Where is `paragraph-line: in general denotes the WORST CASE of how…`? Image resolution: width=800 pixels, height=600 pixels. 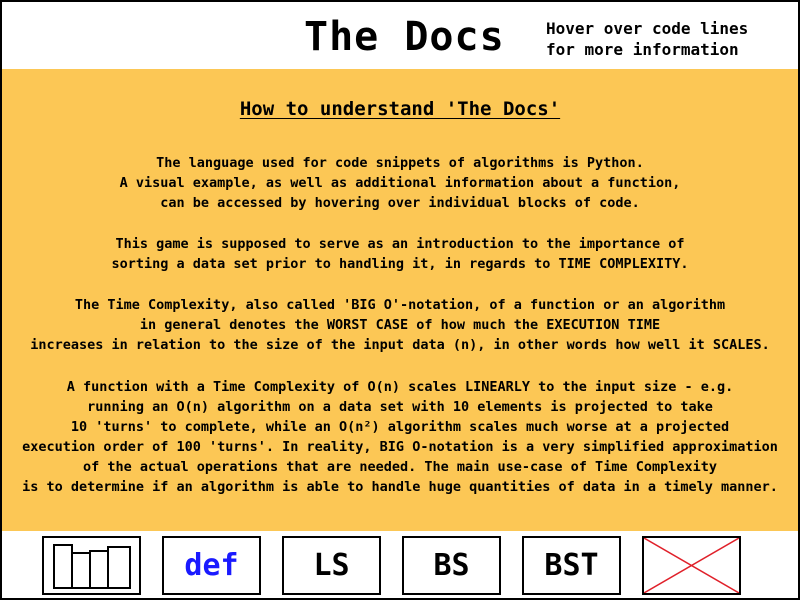 paragraph-line: in general denotes the WORST CASE of how… is located at coordinates (400, 325).